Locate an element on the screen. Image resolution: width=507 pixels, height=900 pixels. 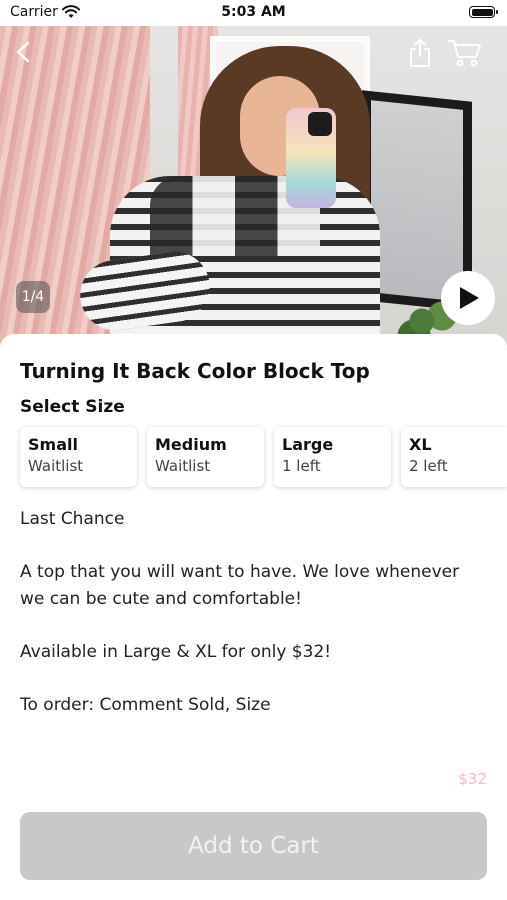
battery-icon is located at coordinates (483, 12).